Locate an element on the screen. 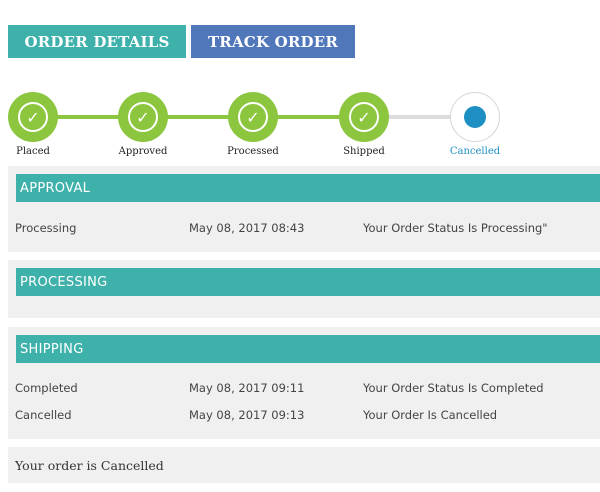 This screenshot has height=492, width=600. step-placed-circle: ✓ is located at coordinates (33, 117).